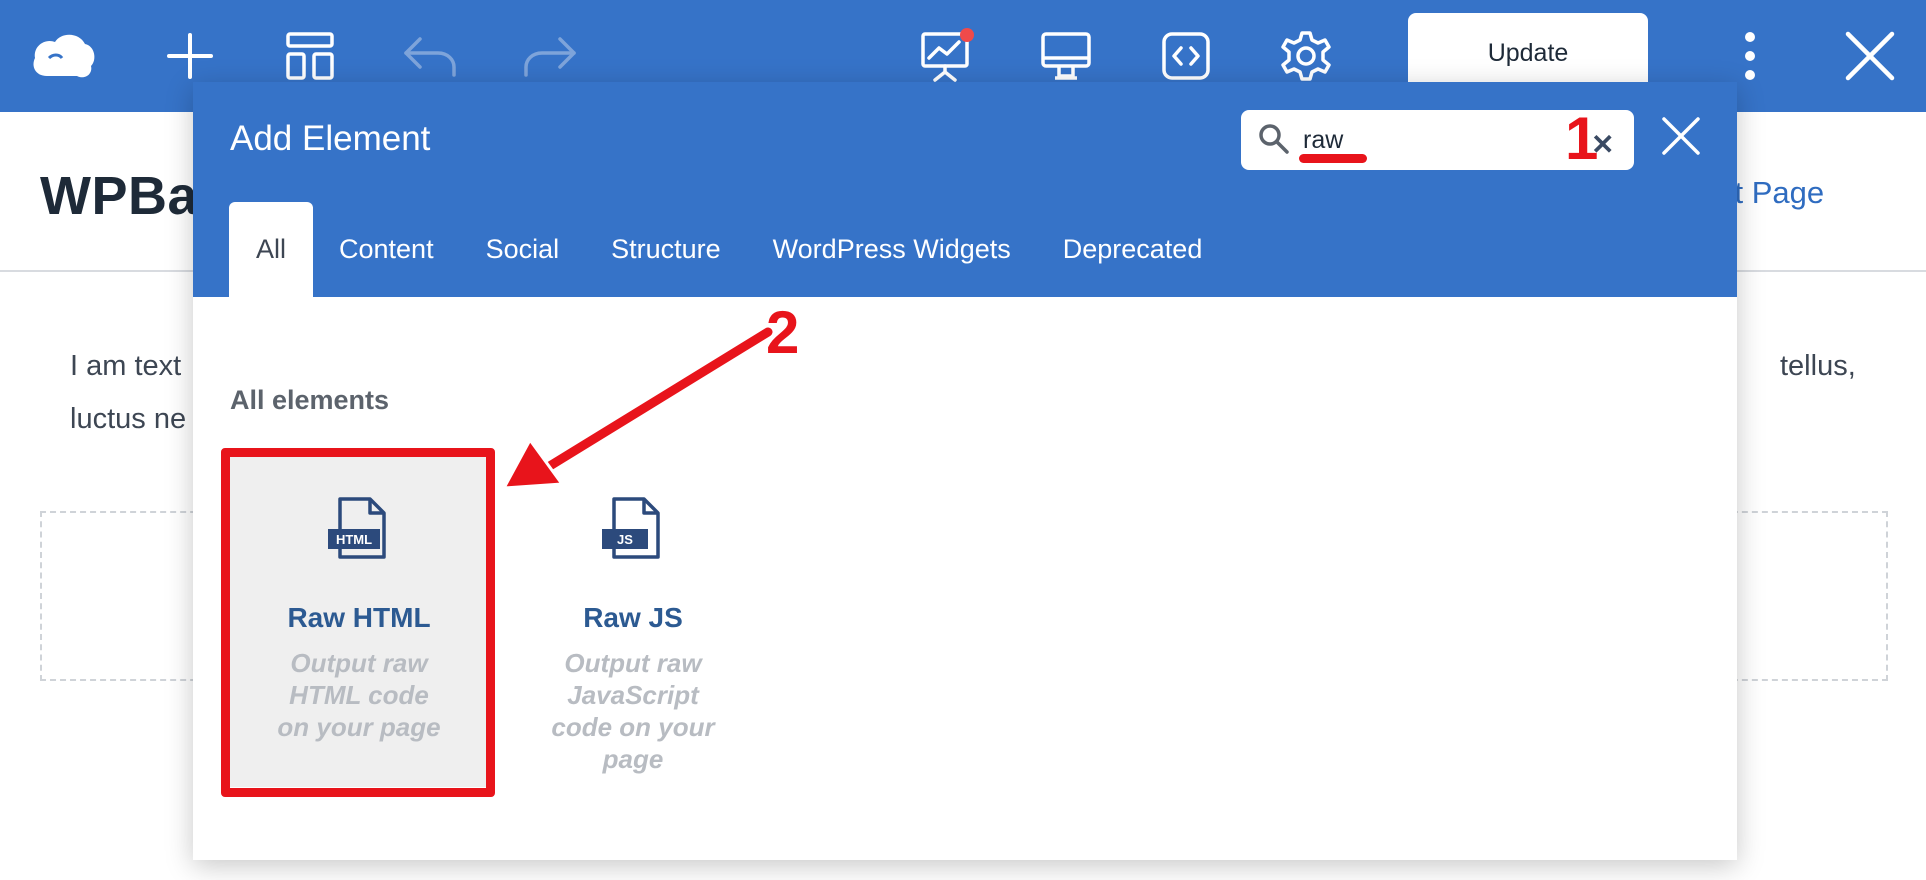 This screenshot has height=880, width=1926. Describe the element at coordinates (639, 407) in the screenshot. I see `annotation-arrow-icon` at that location.